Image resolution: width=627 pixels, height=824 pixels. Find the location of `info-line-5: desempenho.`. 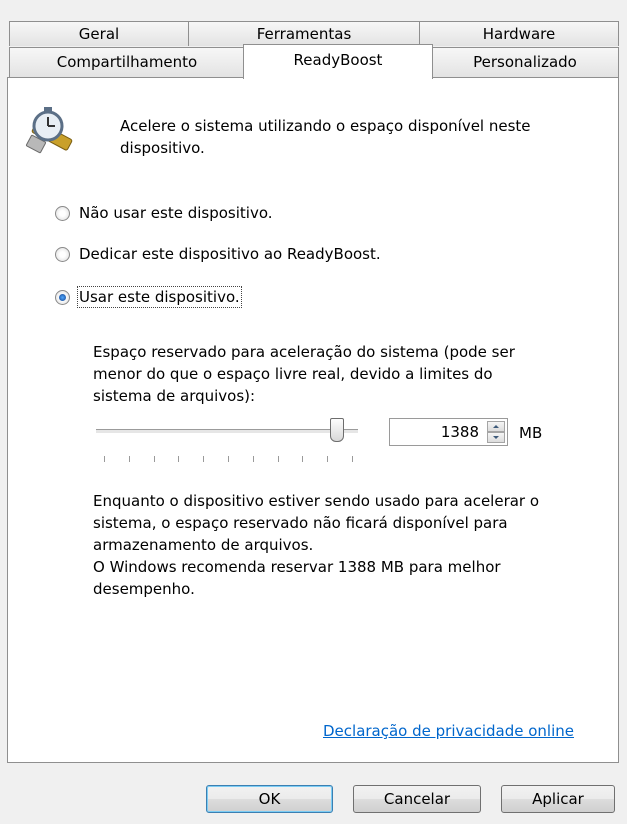

info-line-5: desempenho. is located at coordinates (144, 589).